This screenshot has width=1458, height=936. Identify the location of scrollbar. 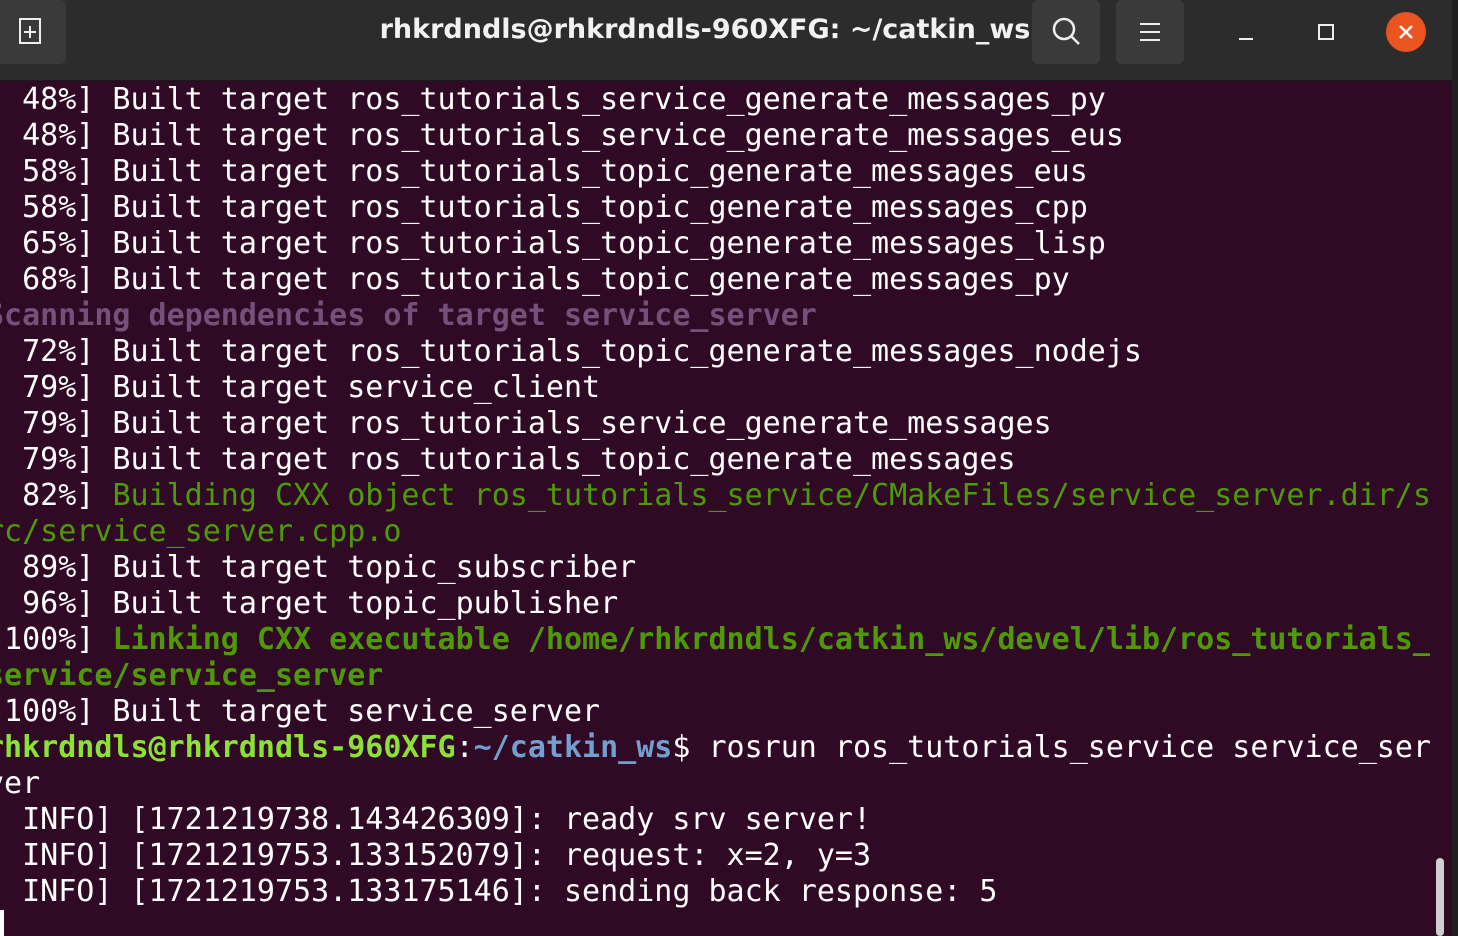
(1443, 509).